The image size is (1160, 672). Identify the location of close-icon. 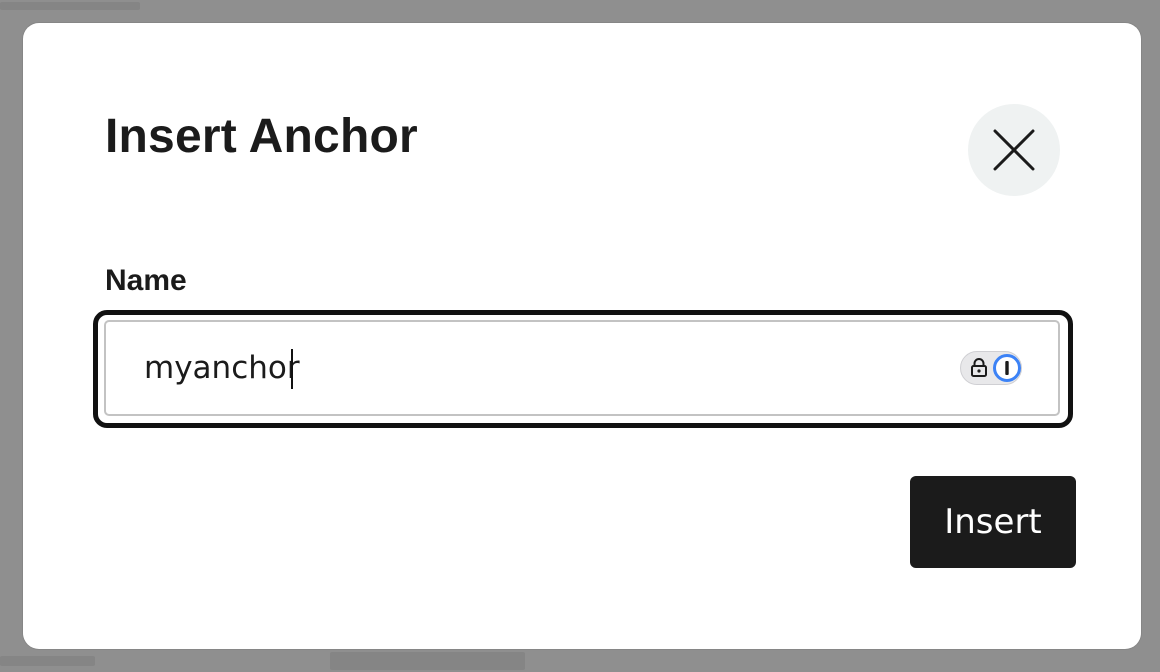
(1014, 150).